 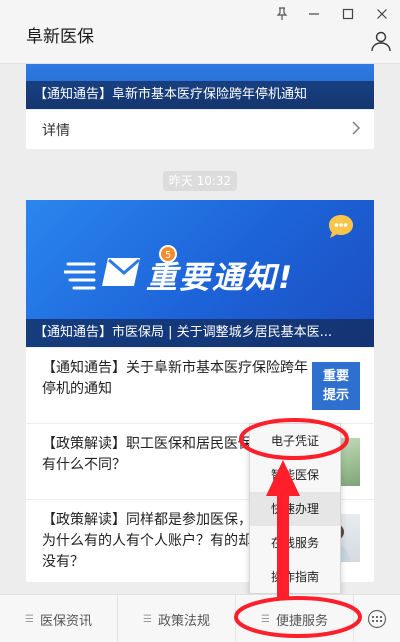 I want to click on envelope-icon, so click(x=121, y=272).